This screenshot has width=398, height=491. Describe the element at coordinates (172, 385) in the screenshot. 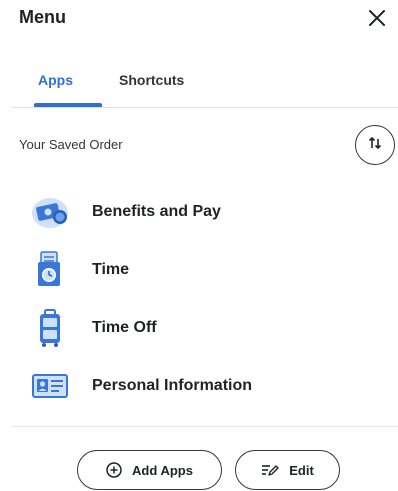

I see `app-label: Personal Information` at that location.